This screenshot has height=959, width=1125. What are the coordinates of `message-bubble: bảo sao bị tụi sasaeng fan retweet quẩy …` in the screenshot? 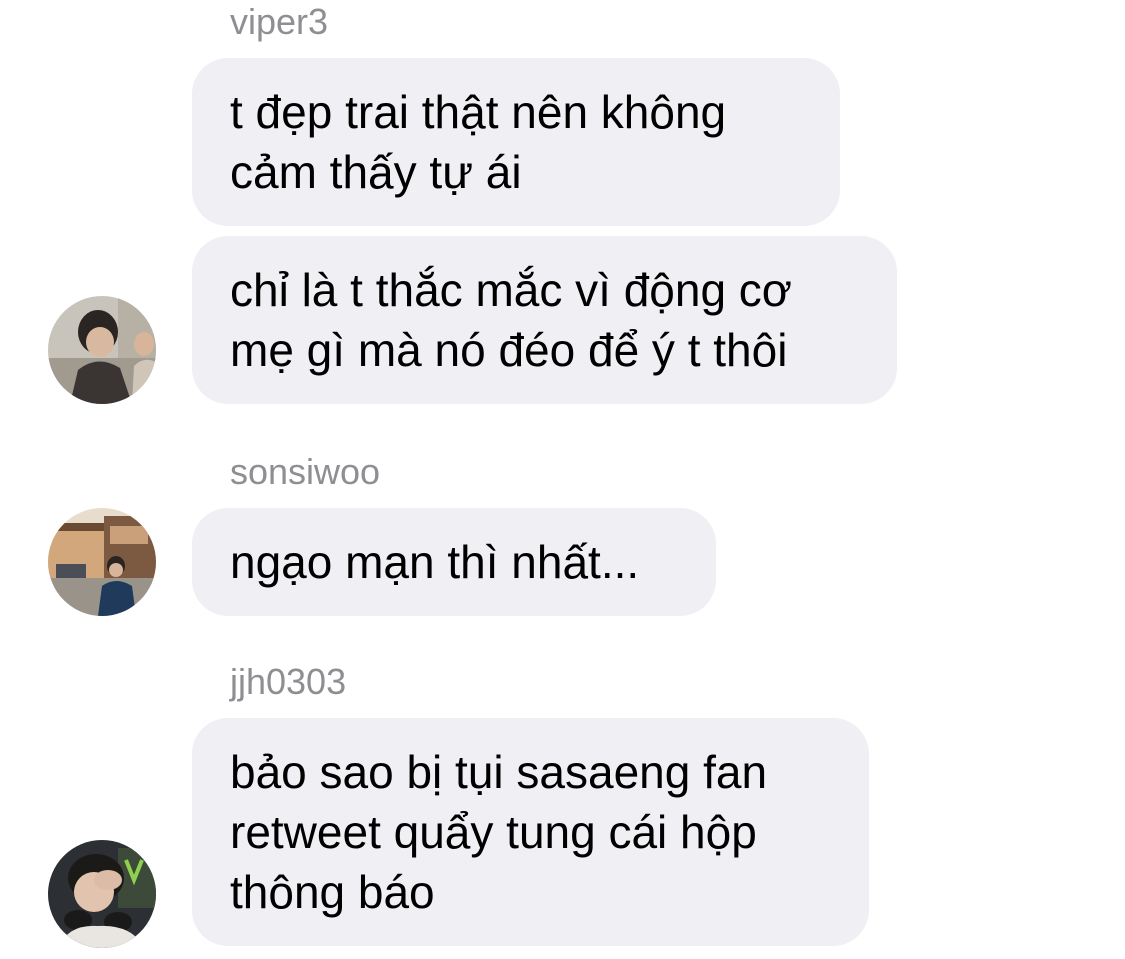 It's located at (530, 832).